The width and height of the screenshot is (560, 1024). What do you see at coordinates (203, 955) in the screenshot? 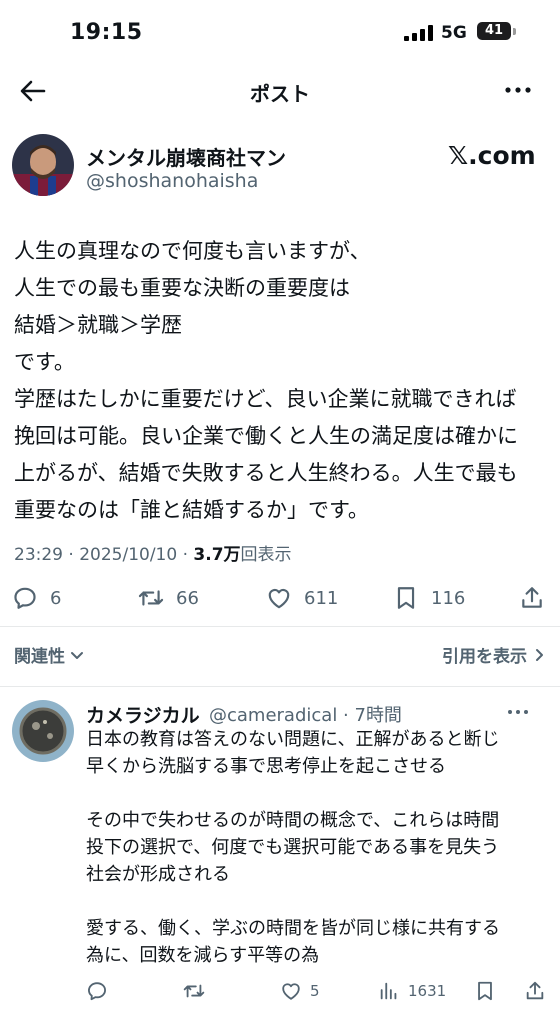
I see `reply-text-line: 為に、回数を減らす平等の為` at bounding box center [203, 955].